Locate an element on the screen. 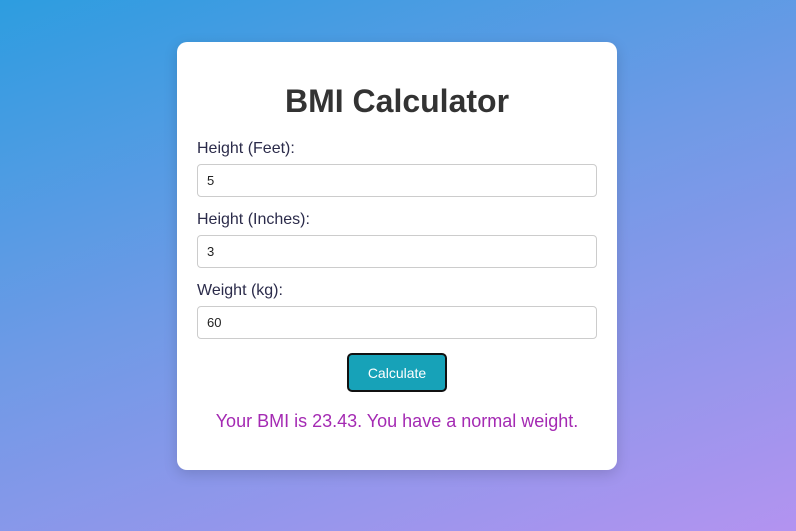 The width and height of the screenshot is (796, 531). height-inches-group: Height (Inches): is located at coordinates (397, 239).